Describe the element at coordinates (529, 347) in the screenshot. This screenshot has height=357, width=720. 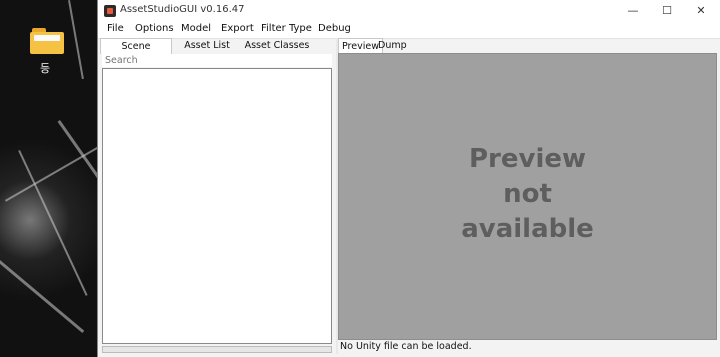
I see `status-bar: No Unity file can be loaded.` at that location.